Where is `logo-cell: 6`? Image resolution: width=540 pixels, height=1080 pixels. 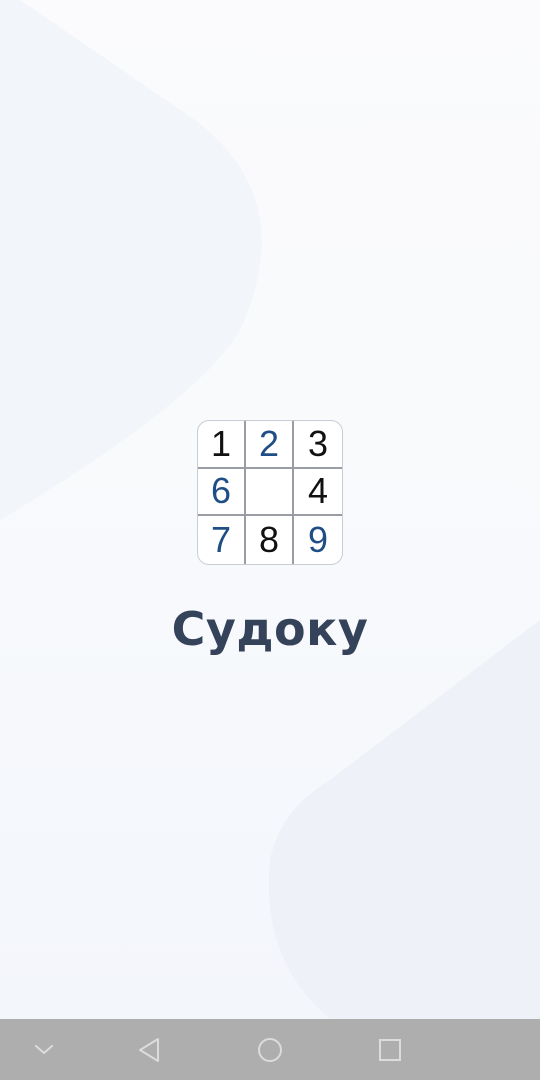
logo-cell: 6 is located at coordinates (222, 492).